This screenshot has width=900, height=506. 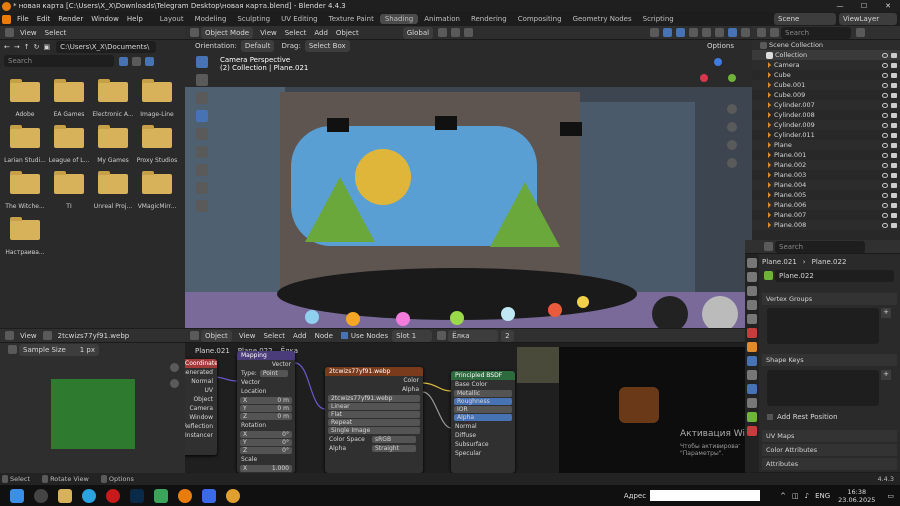 I want to click on tab-texture-paint: Texture Paint, so click(x=351, y=19).